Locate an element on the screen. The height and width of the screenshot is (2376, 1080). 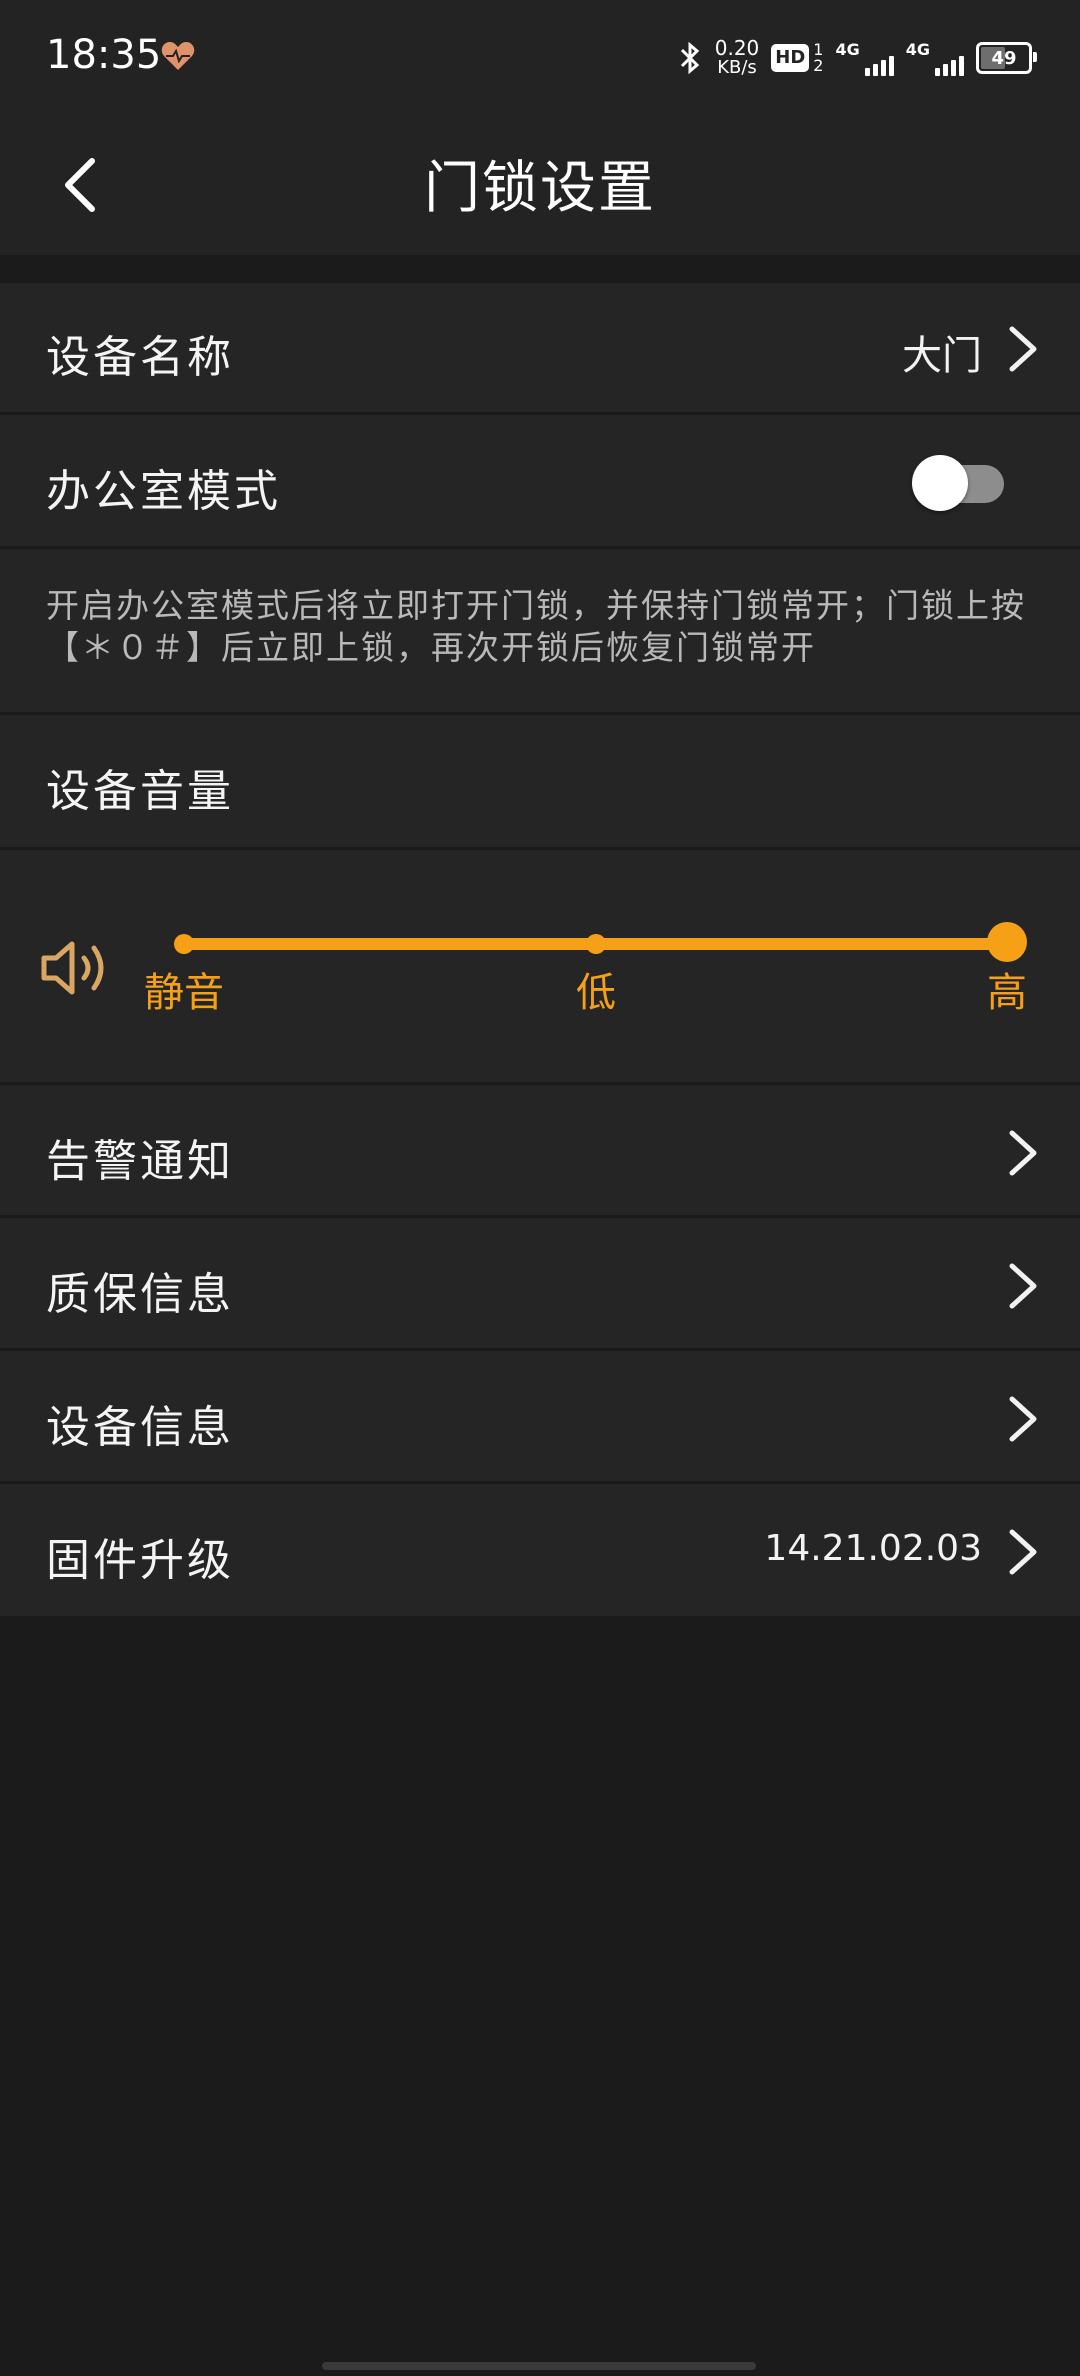
heart-pulse-icon is located at coordinates (178, 56).